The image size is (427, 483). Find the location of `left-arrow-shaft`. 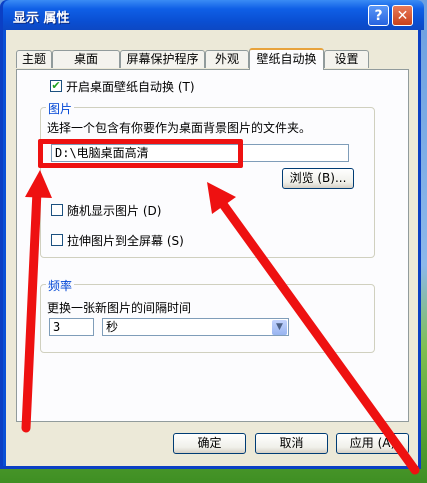

left-arrow-shaft is located at coordinates (31, 309).